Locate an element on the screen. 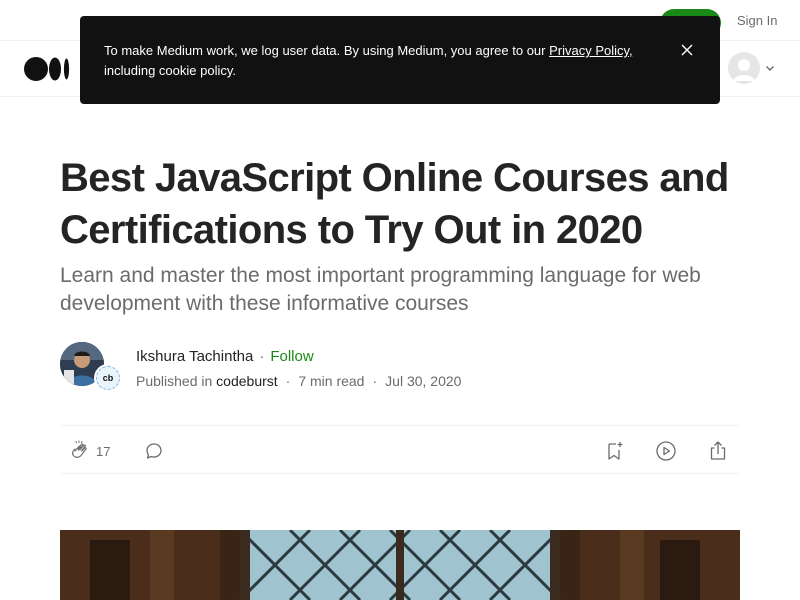  sign-in-link: Sign In is located at coordinates (757, 20).